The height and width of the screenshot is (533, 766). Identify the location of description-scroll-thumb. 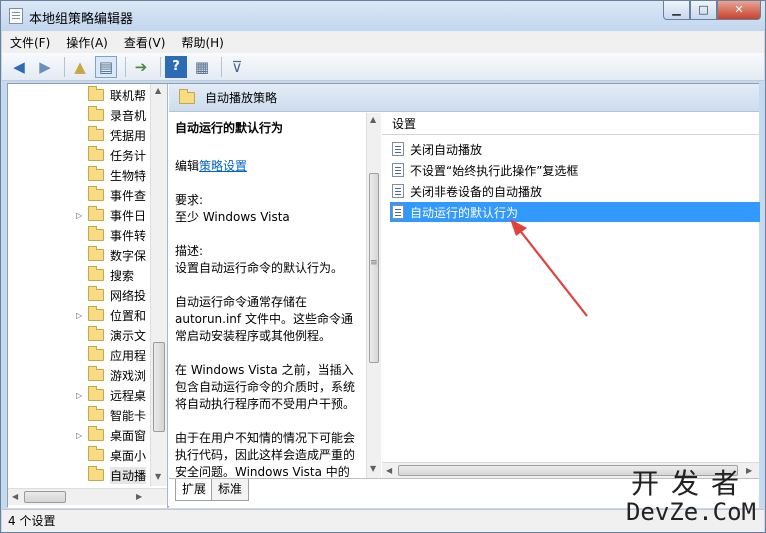
(374, 268).